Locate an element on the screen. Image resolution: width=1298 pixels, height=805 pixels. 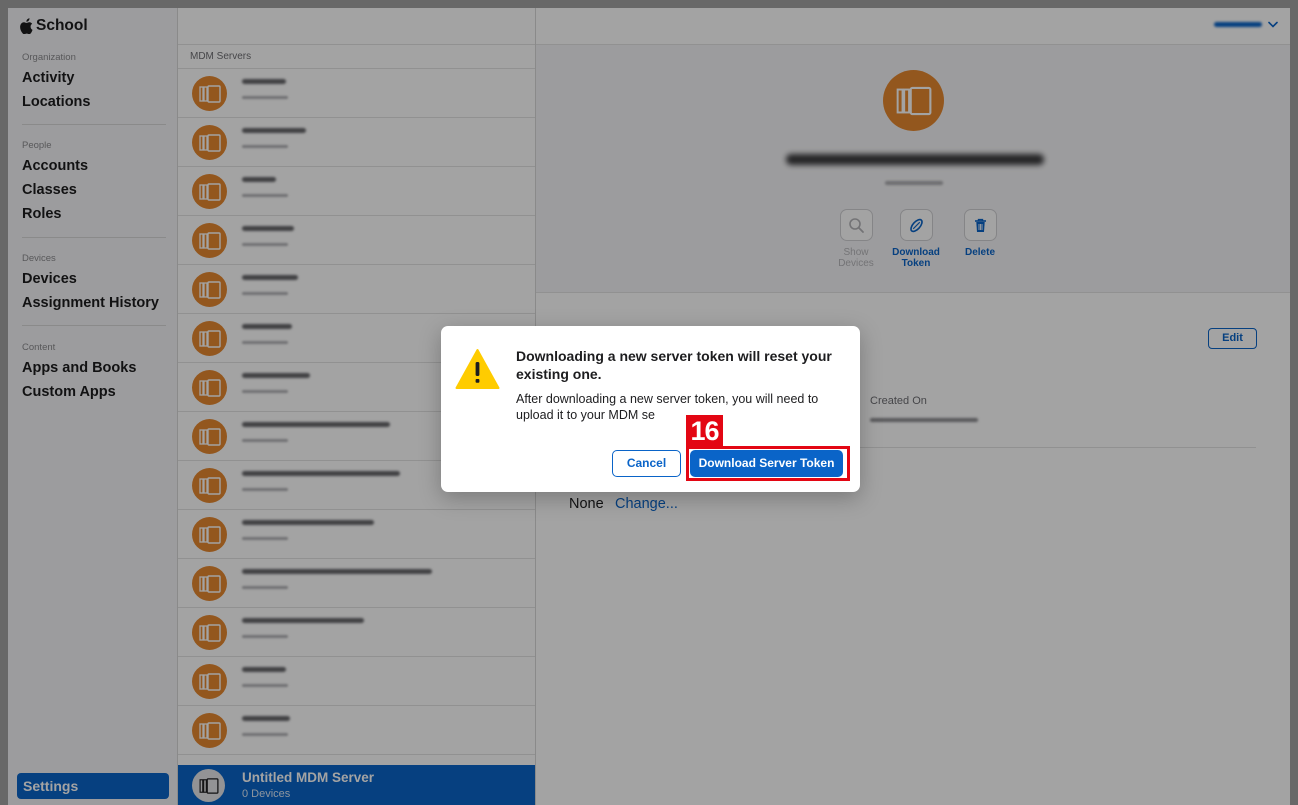
step-number-badge: 16 is located at coordinates (704, 431).